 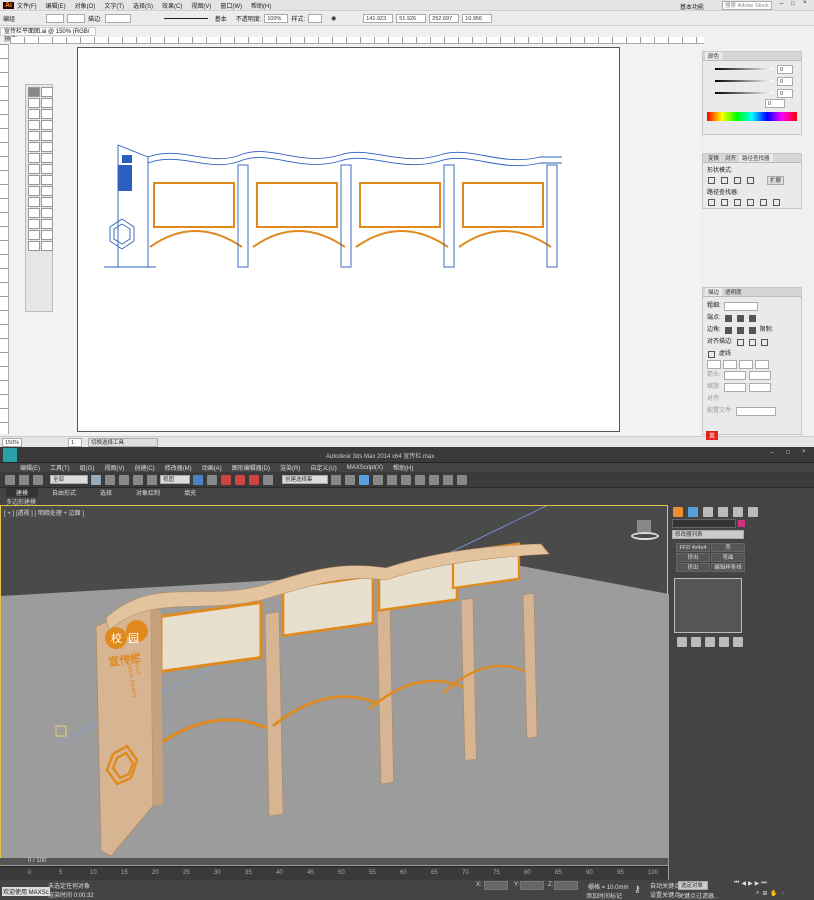 What do you see at coordinates (47, 147) in the screenshot?
I see `pencil-tool-icon` at bounding box center [47, 147].